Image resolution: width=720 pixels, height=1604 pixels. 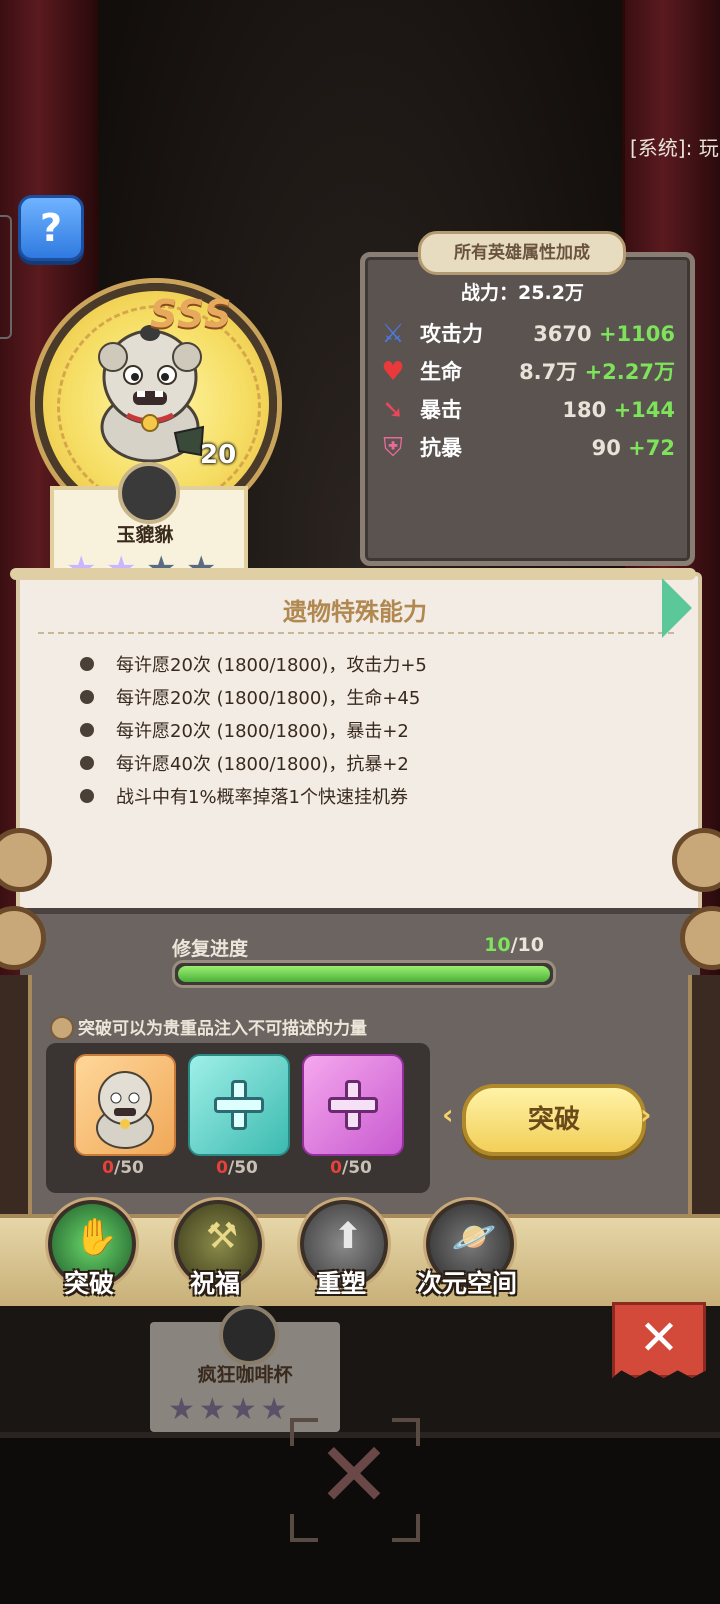 I want to click on tab-dimension-space: 🪐 次元空间, so click(x=467, y=1250).